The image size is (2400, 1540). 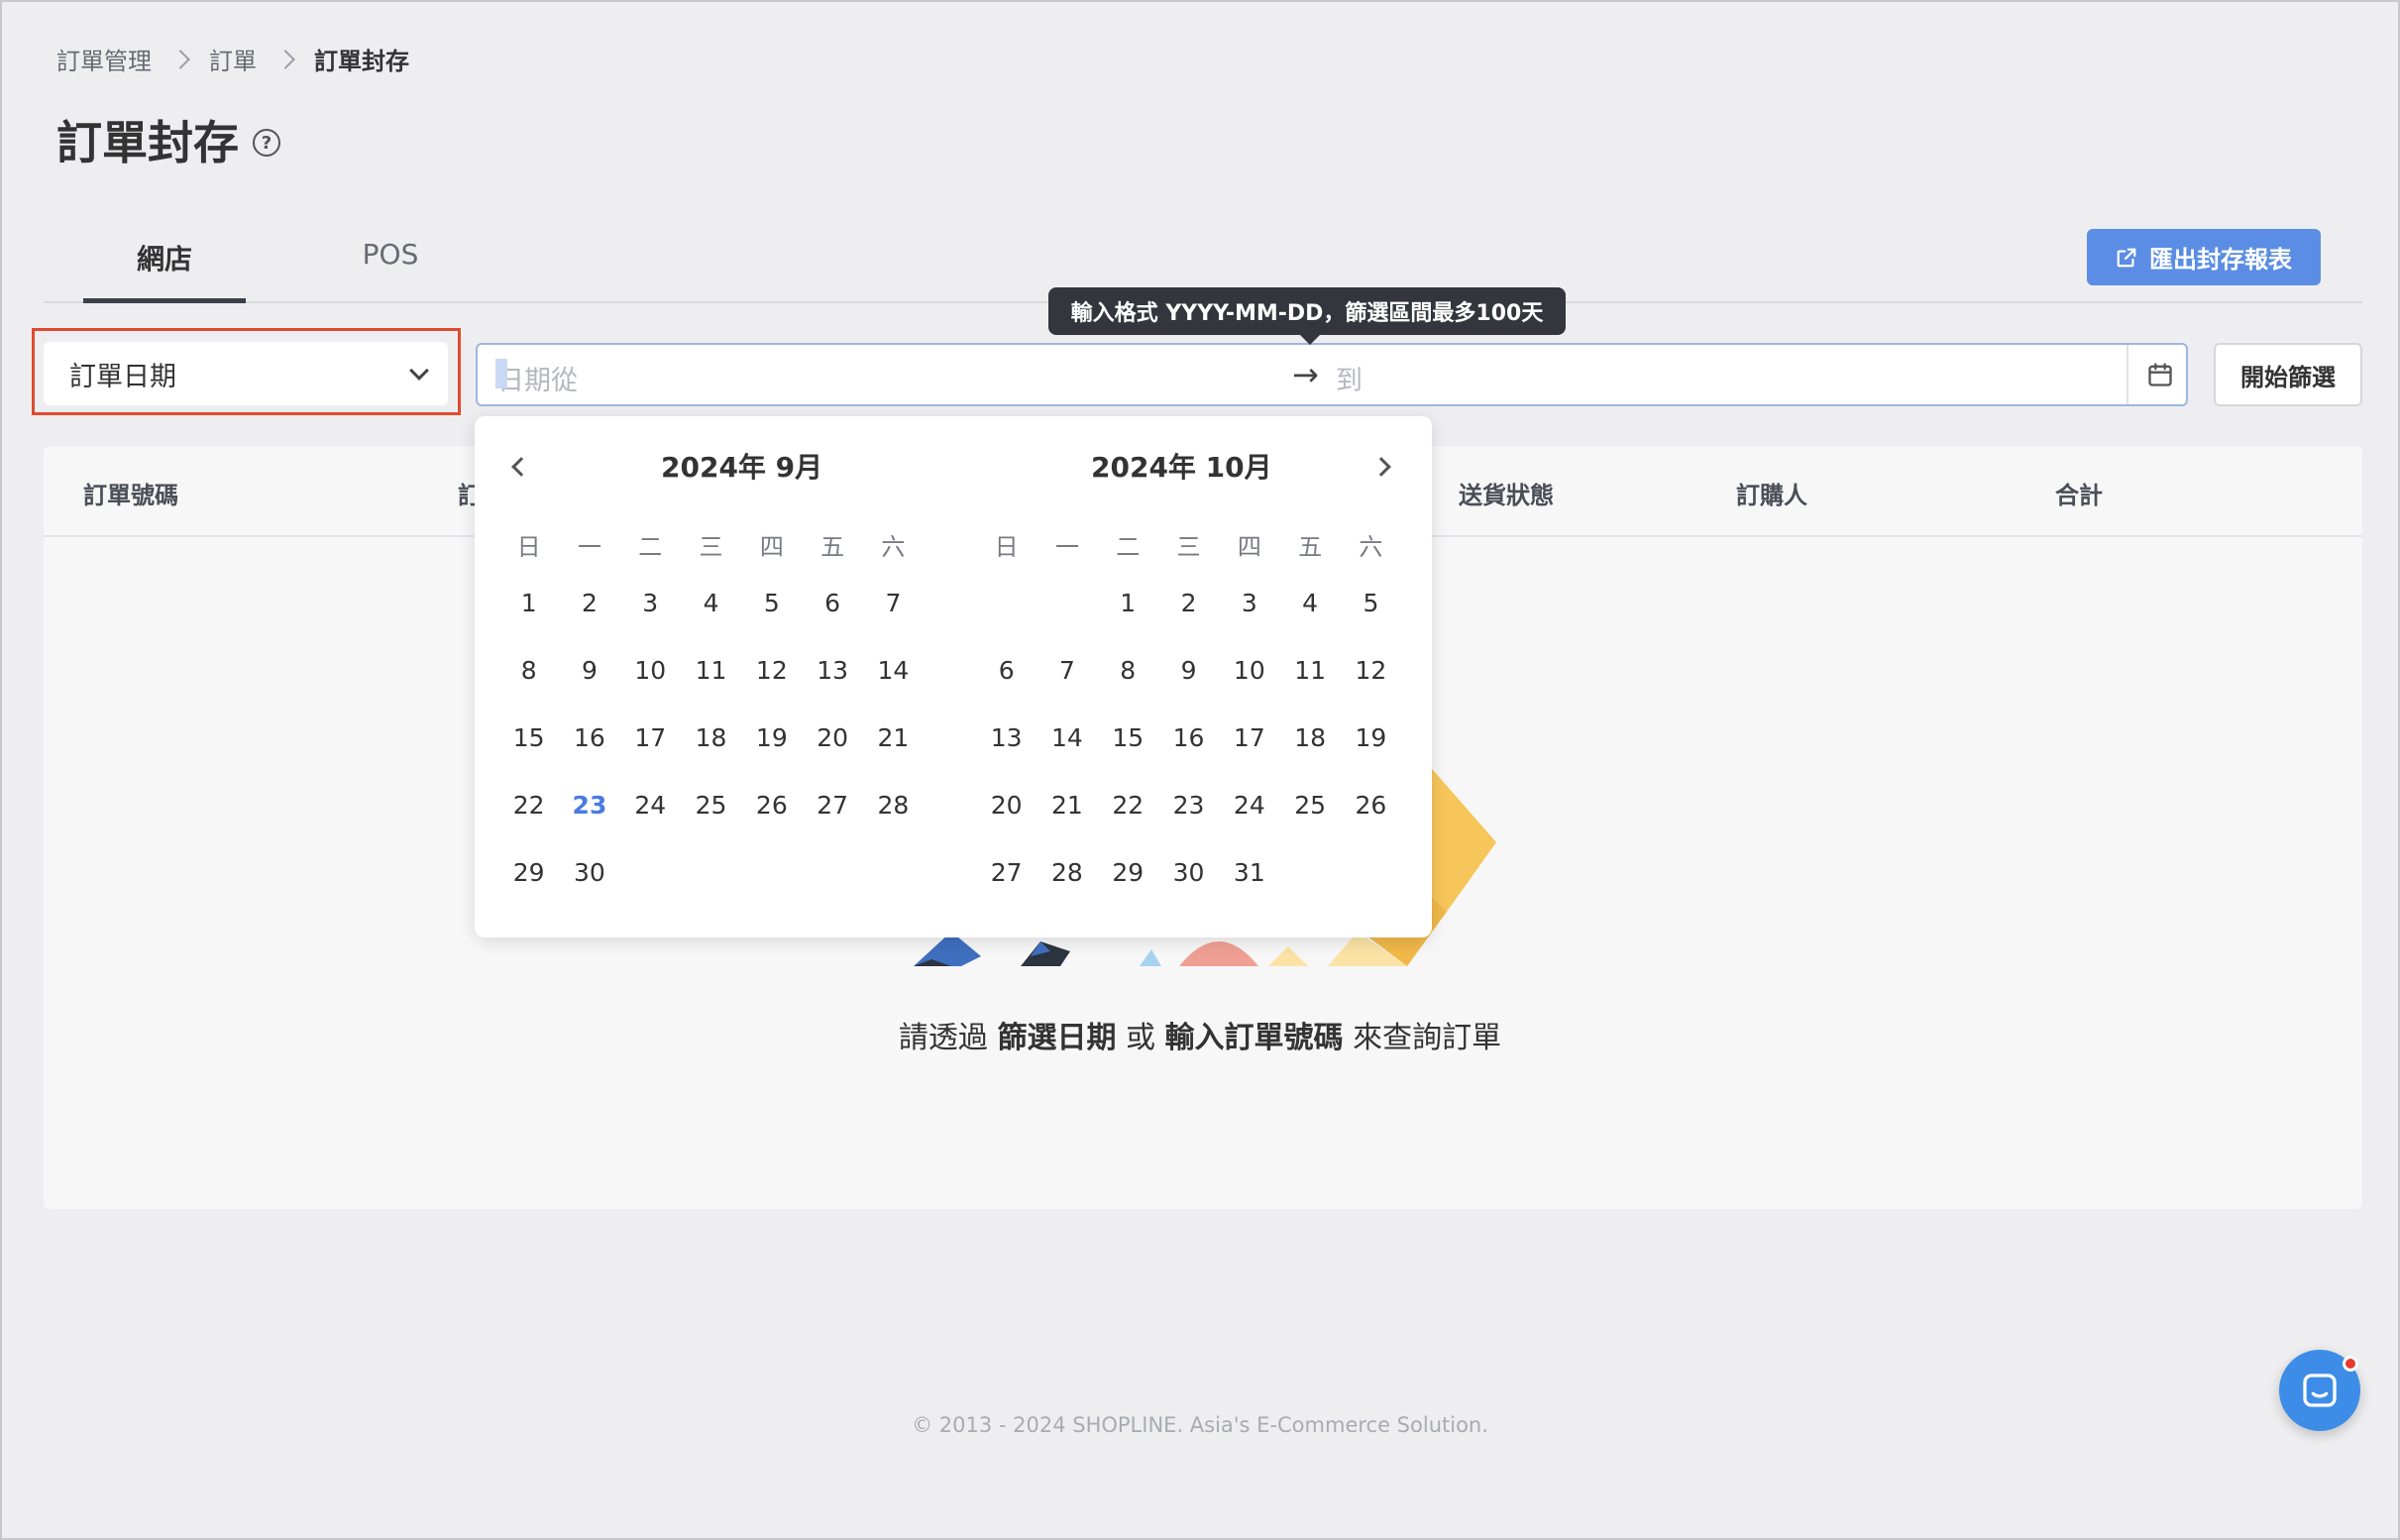 I want to click on breadcrumb-item-current: 訂單封存, so click(x=361, y=61).